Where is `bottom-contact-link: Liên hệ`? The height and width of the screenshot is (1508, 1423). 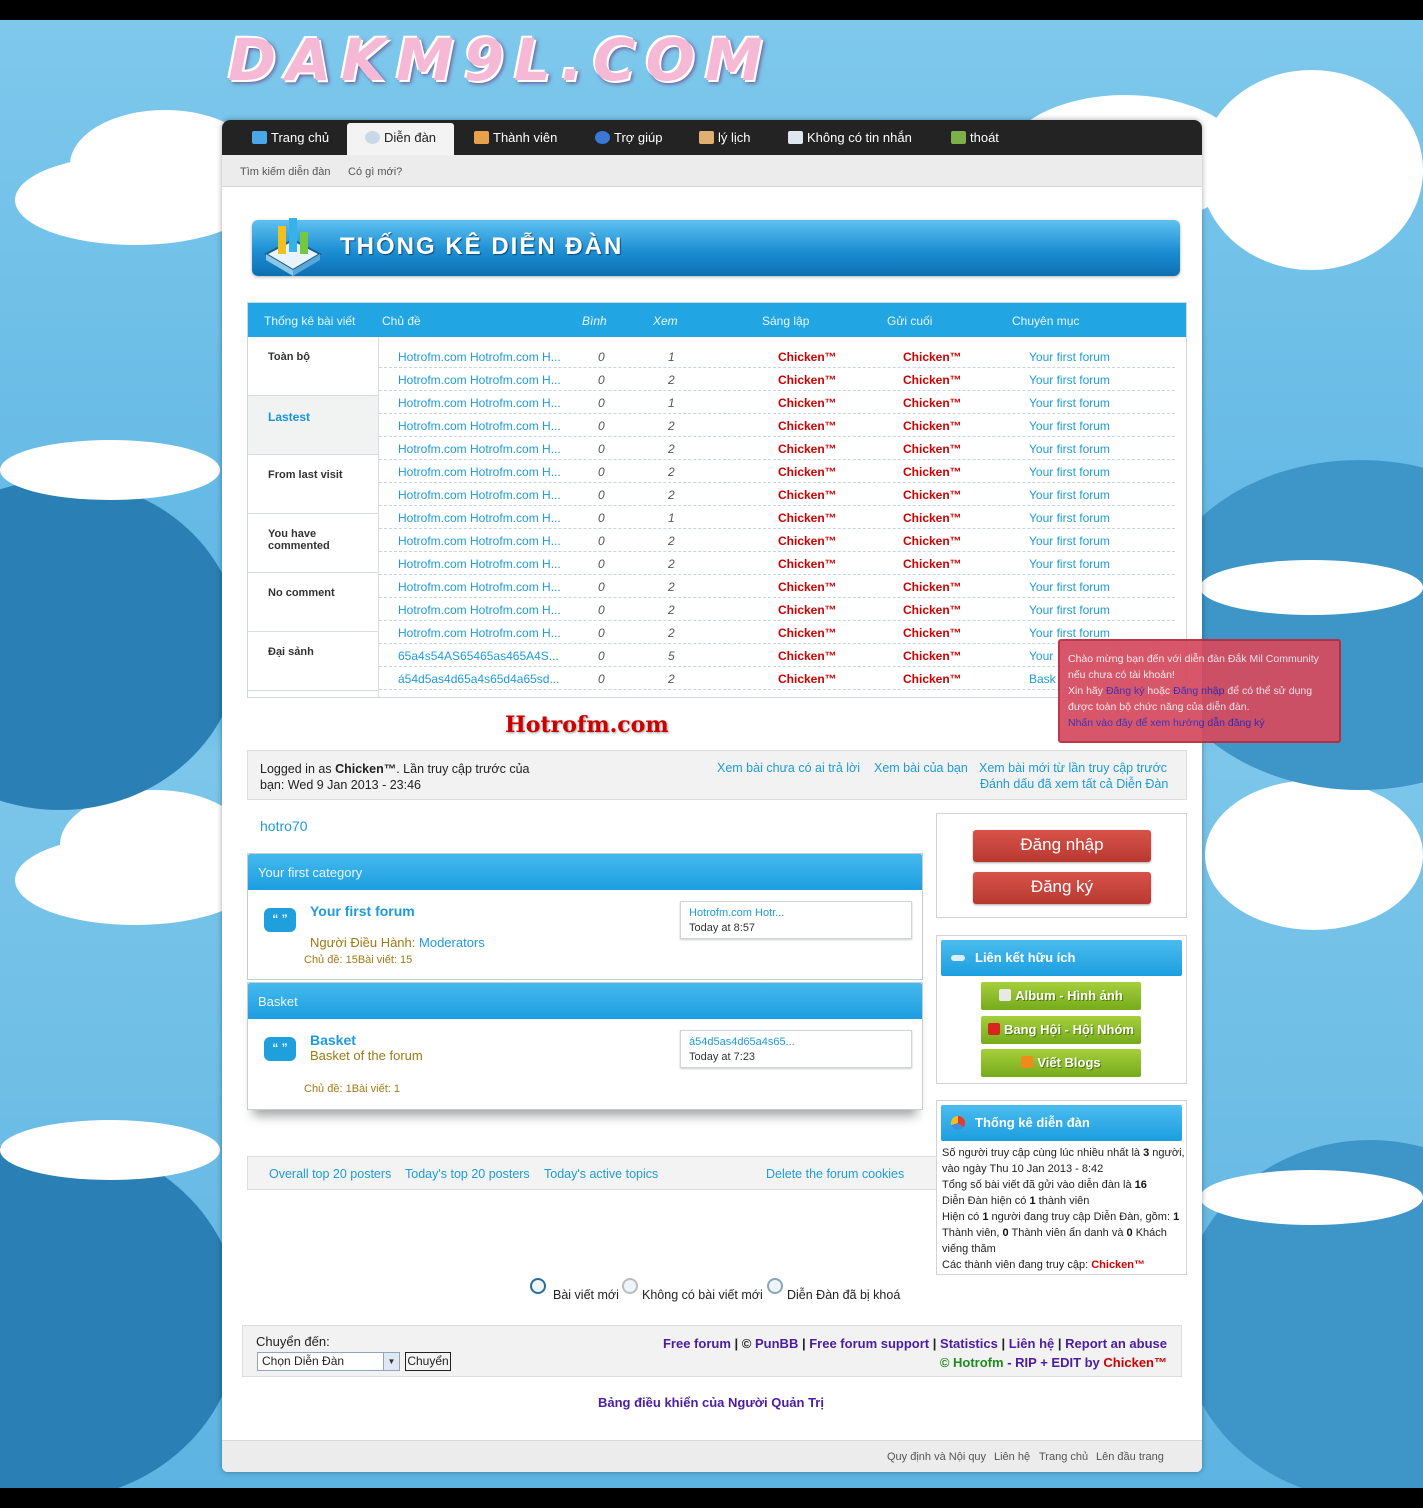 bottom-contact-link: Liên hệ is located at coordinates (1012, 1457).